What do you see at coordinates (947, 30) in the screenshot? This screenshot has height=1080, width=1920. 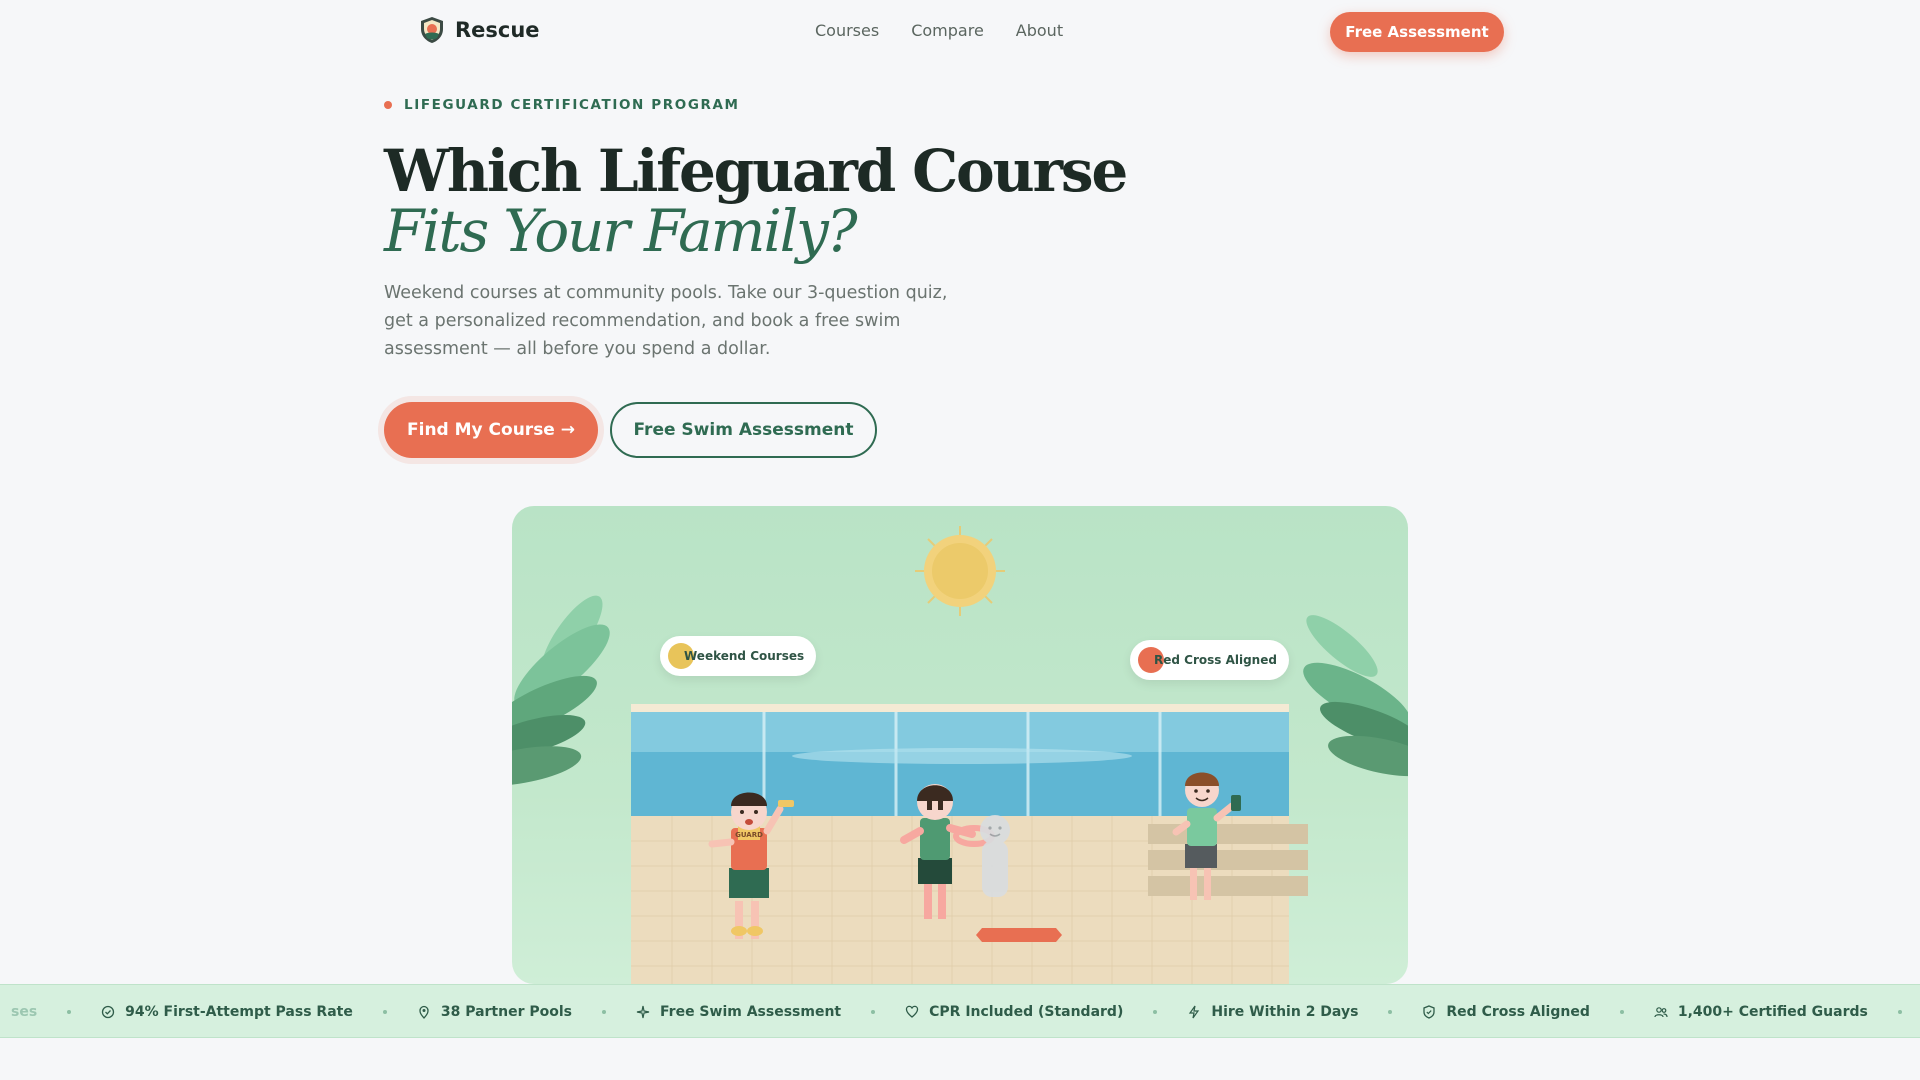 I see `nav-link-compare: Compare` at bounding box center [947, 30].